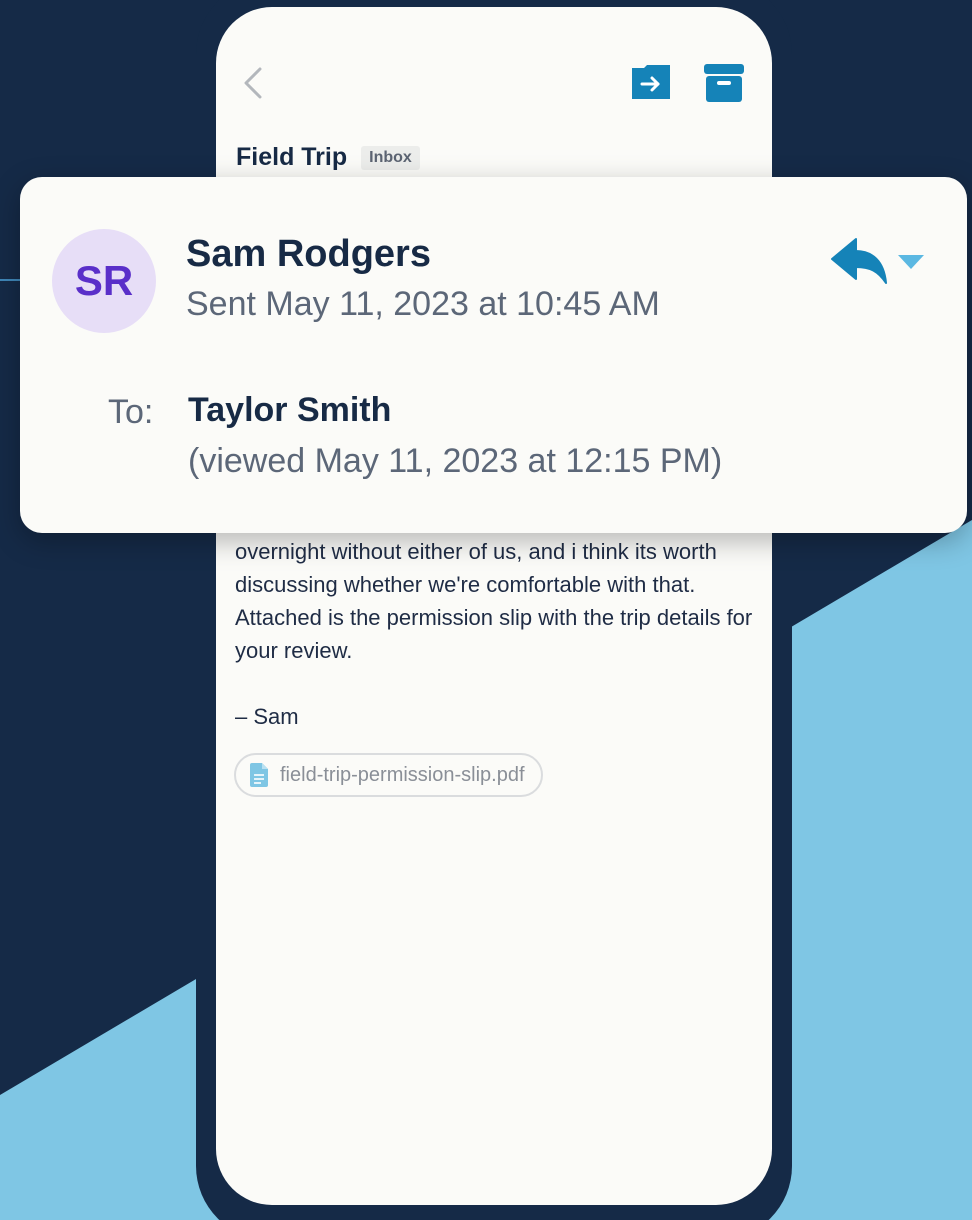  What do you see at coordinates (292, 157) in the screenshot?
I see `email-subject: Field Trip` at bounding box center [292, 157].